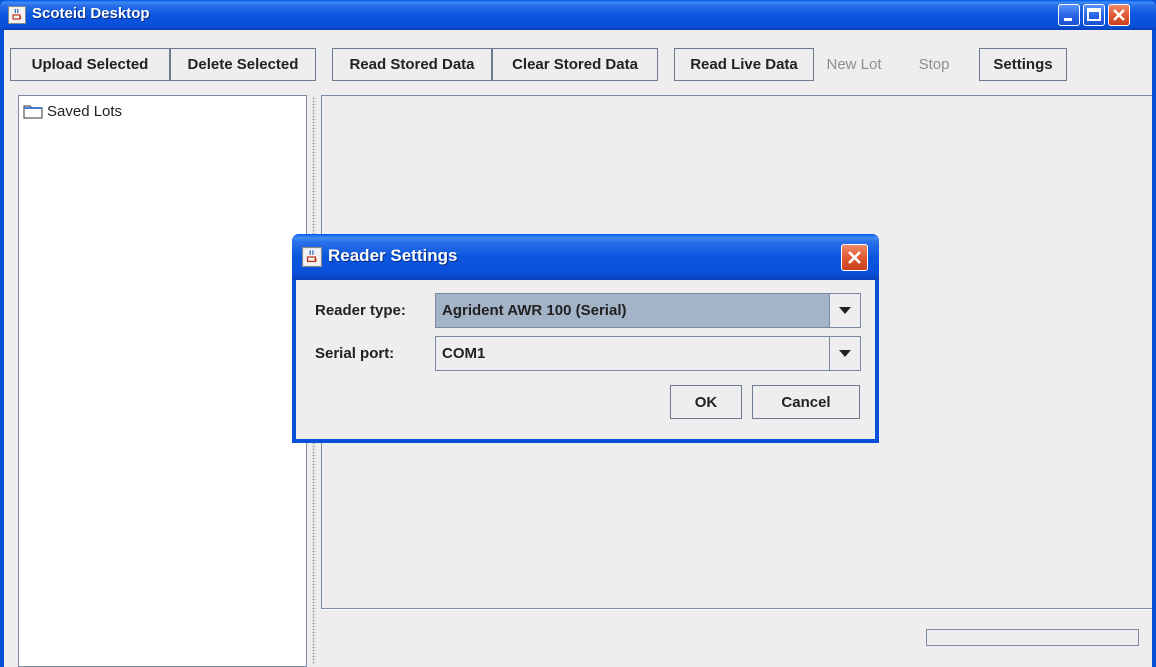 The image size is (1156, 667). Describe the element at coordinates (706, 402) in the screenshot. I see `ok-button: OK` at that location.